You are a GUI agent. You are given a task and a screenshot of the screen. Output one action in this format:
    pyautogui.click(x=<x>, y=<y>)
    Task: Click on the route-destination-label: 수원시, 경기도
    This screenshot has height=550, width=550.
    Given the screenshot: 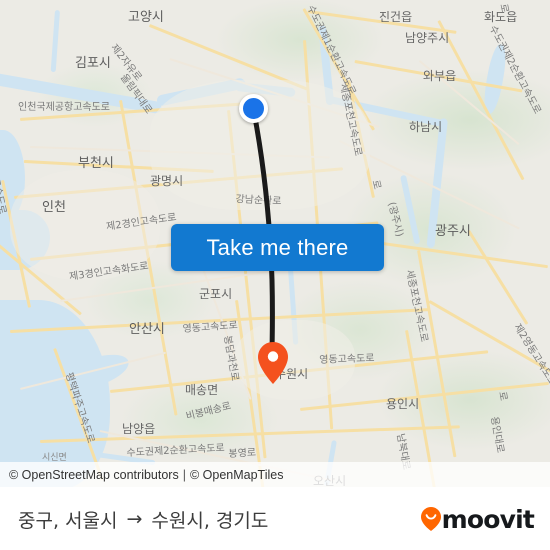 What is the action you would take?
    pyautogui.click(x=210, y=520)
    